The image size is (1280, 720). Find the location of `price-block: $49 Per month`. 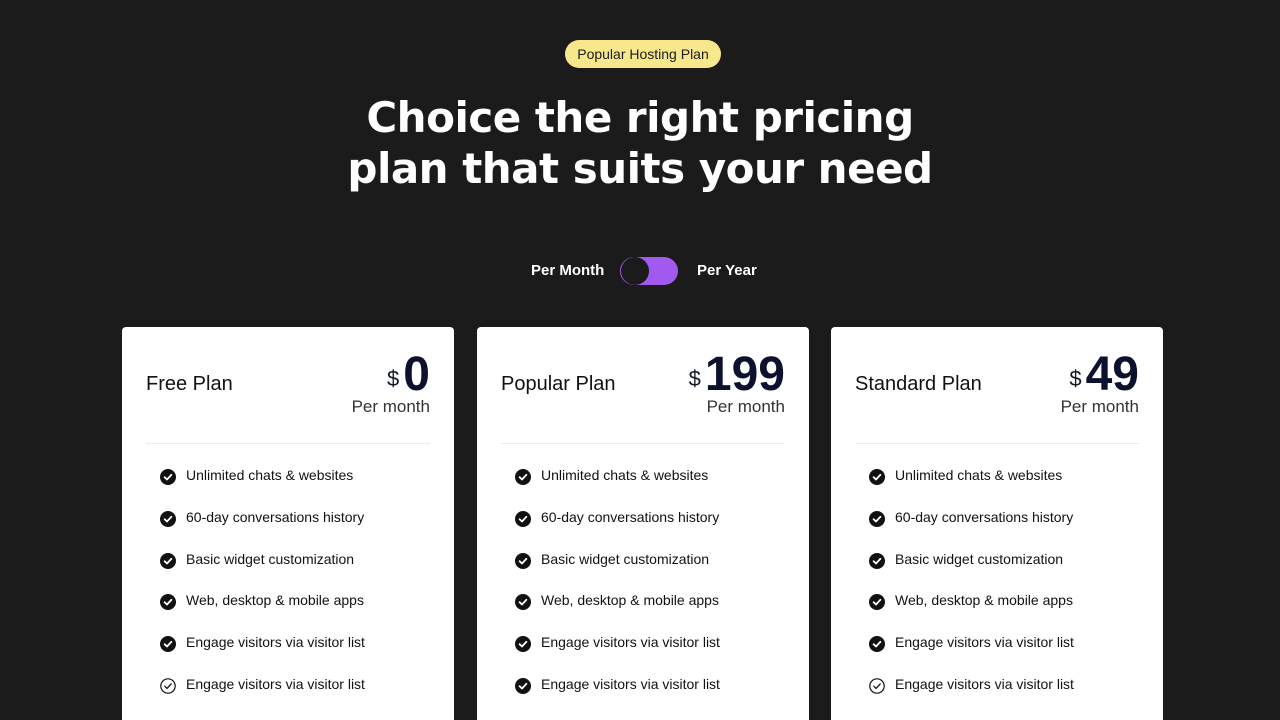

price-block: $49 Per month is located at coordinates (1090, 383).